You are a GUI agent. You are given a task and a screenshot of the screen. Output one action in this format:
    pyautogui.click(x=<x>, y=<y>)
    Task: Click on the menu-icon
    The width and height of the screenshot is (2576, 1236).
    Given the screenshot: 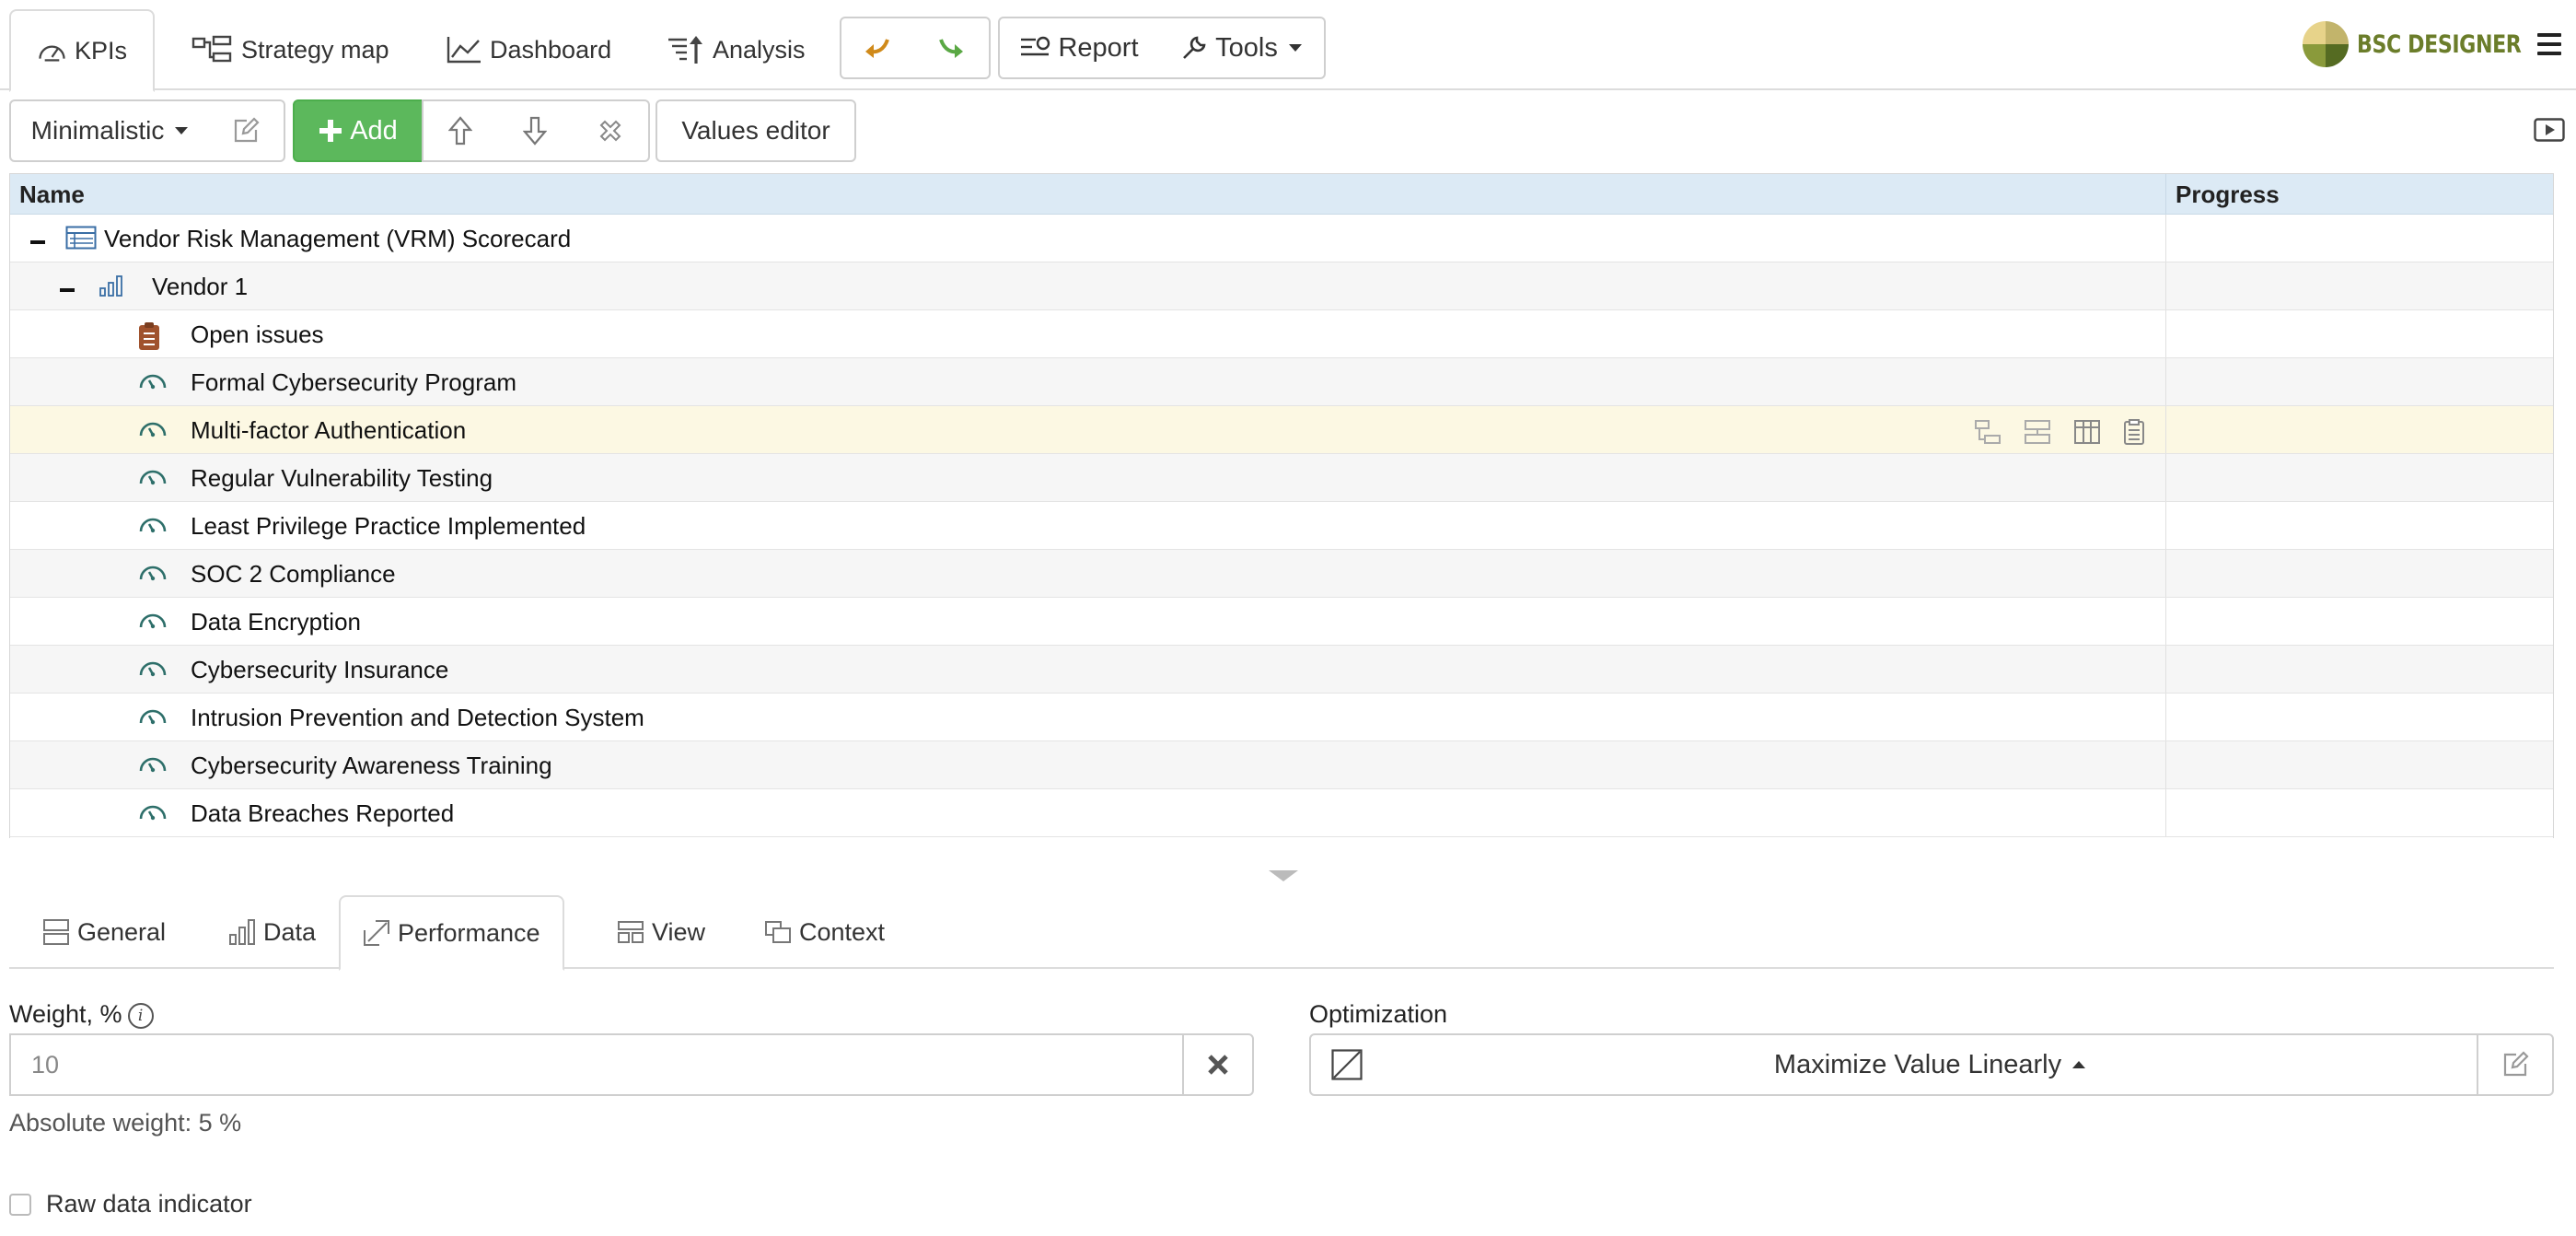 What is the action you would take?
    pyautogui.click(x=2549, y=47)
    